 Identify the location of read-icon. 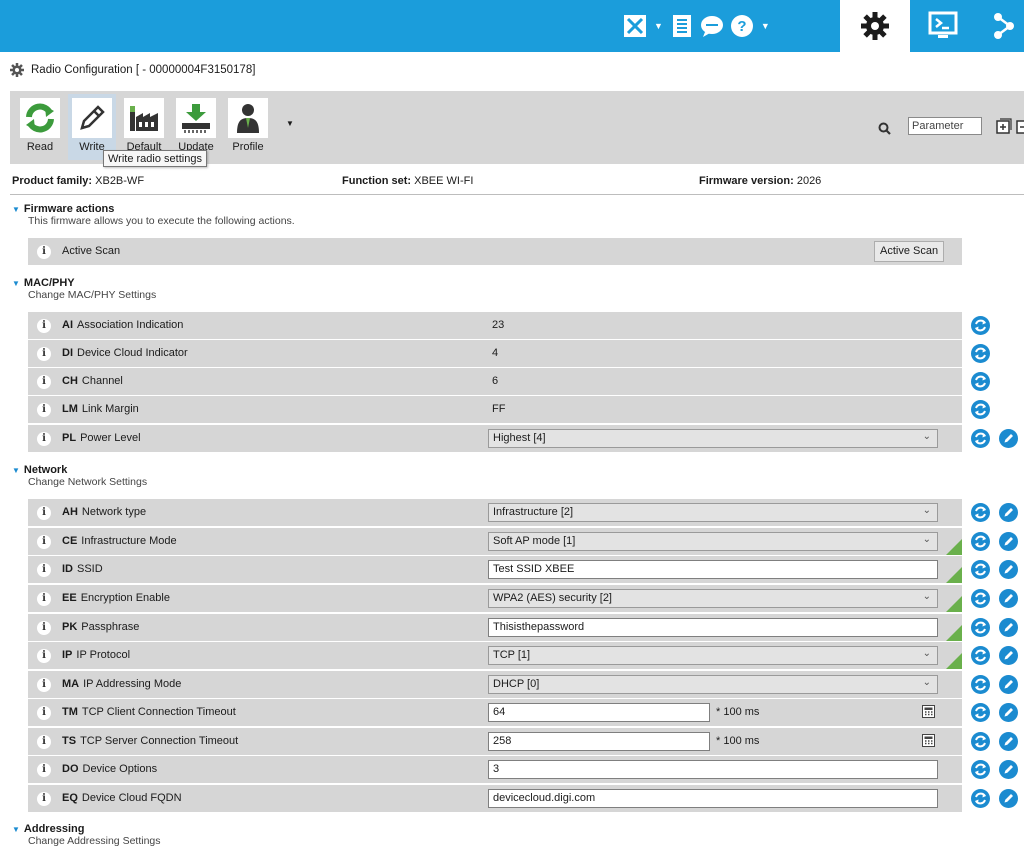
(40, 118).